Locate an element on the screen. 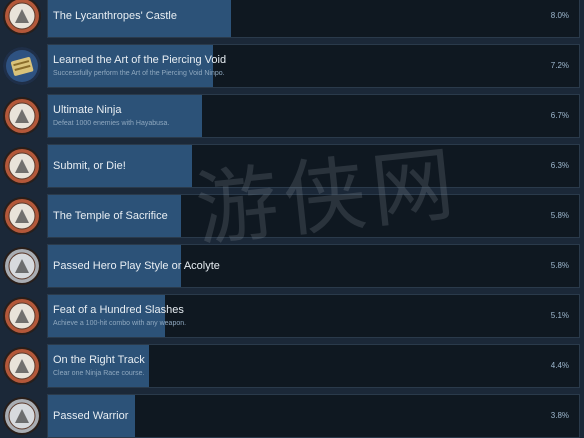  watermark-logo: 游侠网 is located at coordinates (328, 197).